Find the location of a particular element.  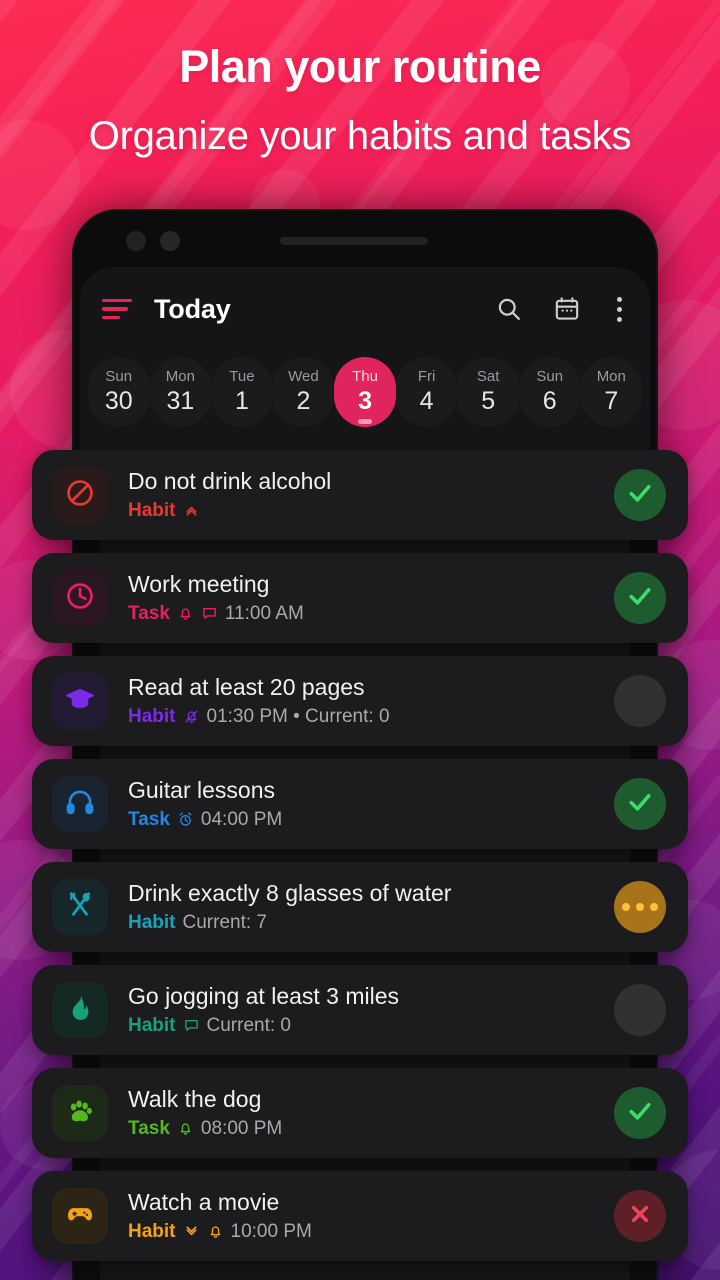

page-title: Today is located at coordinates (192, 308).